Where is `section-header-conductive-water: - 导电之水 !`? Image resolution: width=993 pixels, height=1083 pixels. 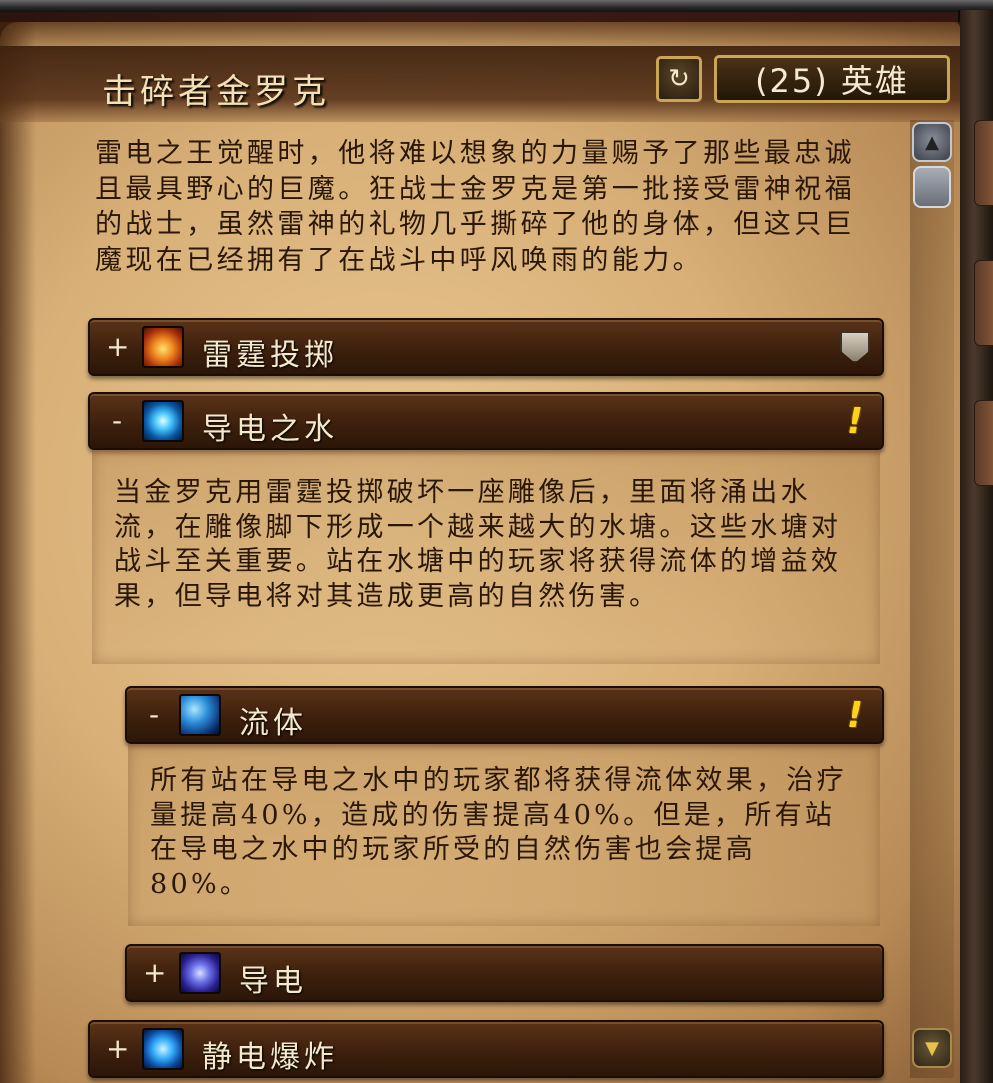 section-header-conductive-water: - 导电之水 ! is located at coordinates (486, 421).